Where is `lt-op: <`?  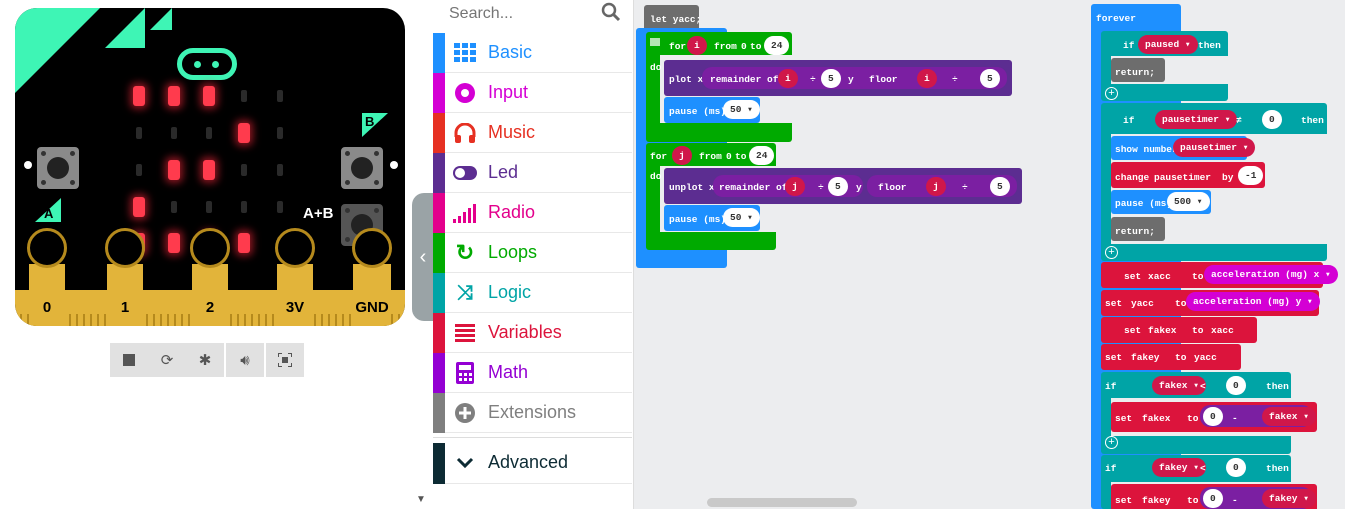
lt-op: < is located at coordinates (1203, 468).